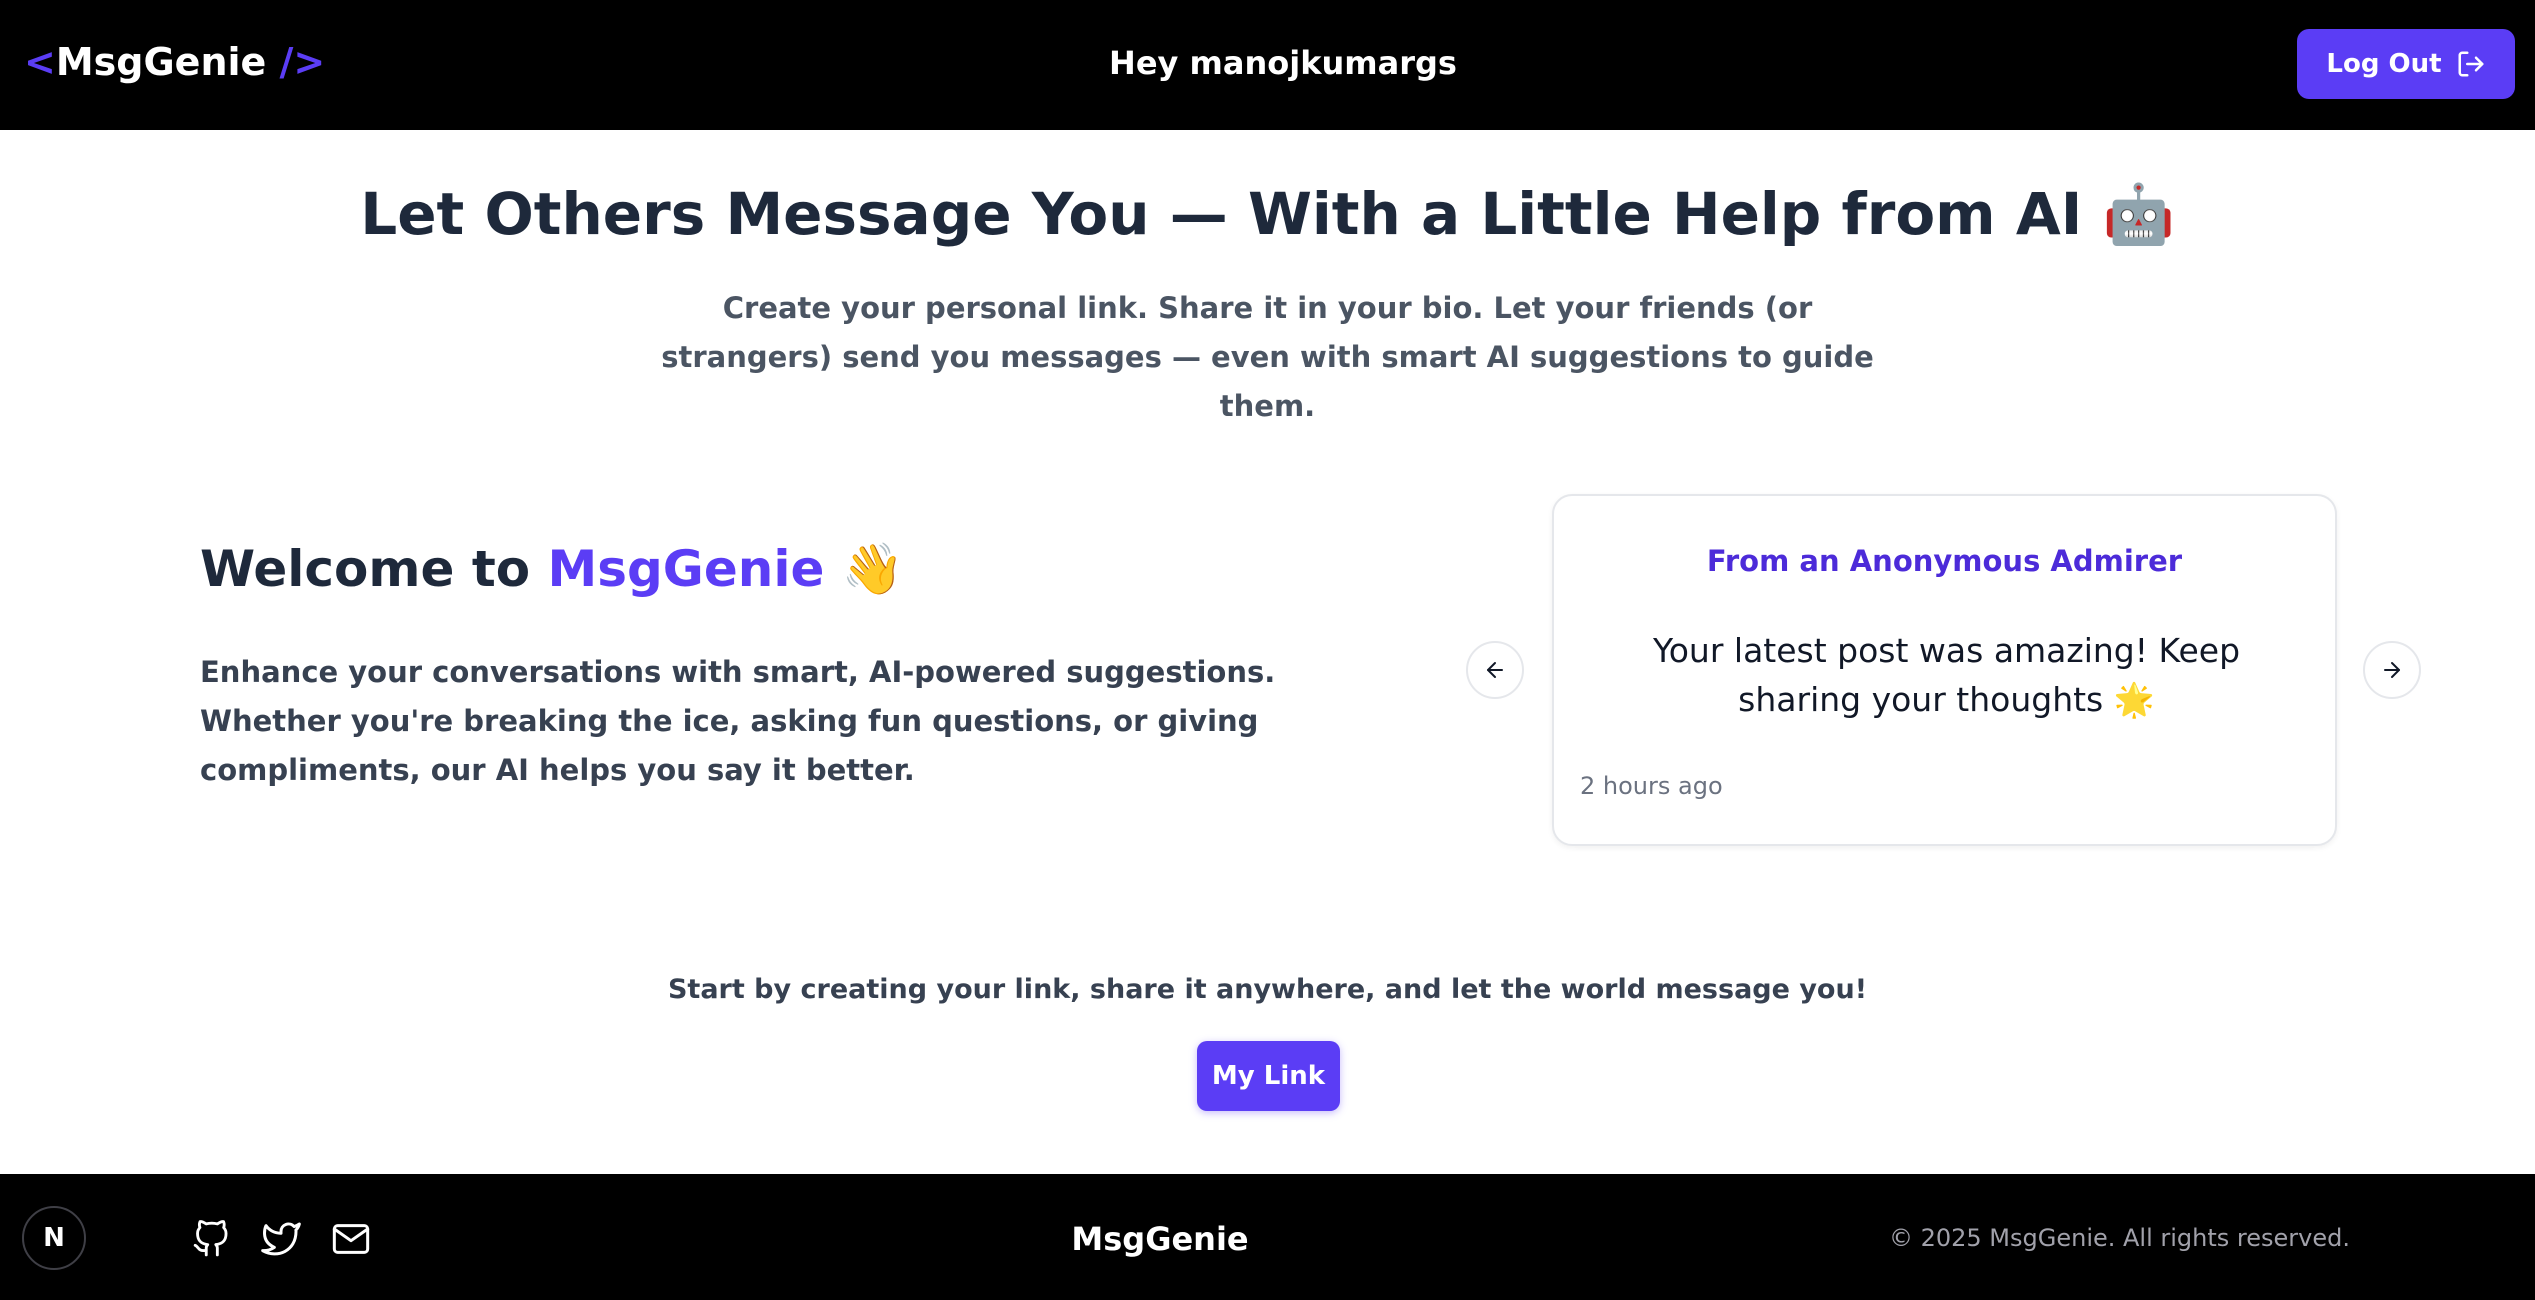 This screenshot has width=2535, height=1300. I want to click on message-card-time: 2 hours ago, so click(1651, 786).